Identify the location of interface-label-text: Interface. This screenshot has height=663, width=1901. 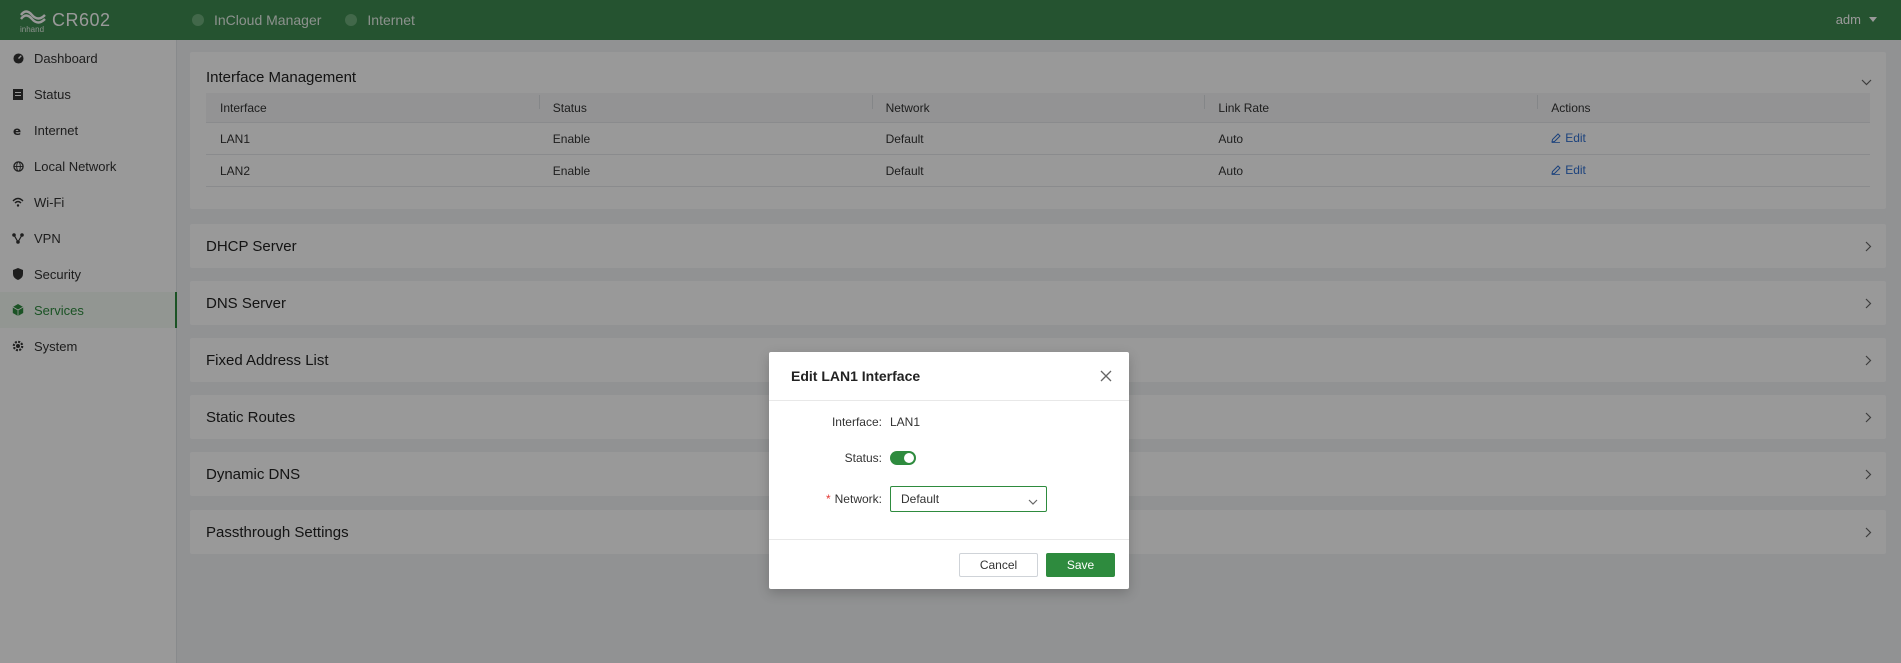
(855, 422).